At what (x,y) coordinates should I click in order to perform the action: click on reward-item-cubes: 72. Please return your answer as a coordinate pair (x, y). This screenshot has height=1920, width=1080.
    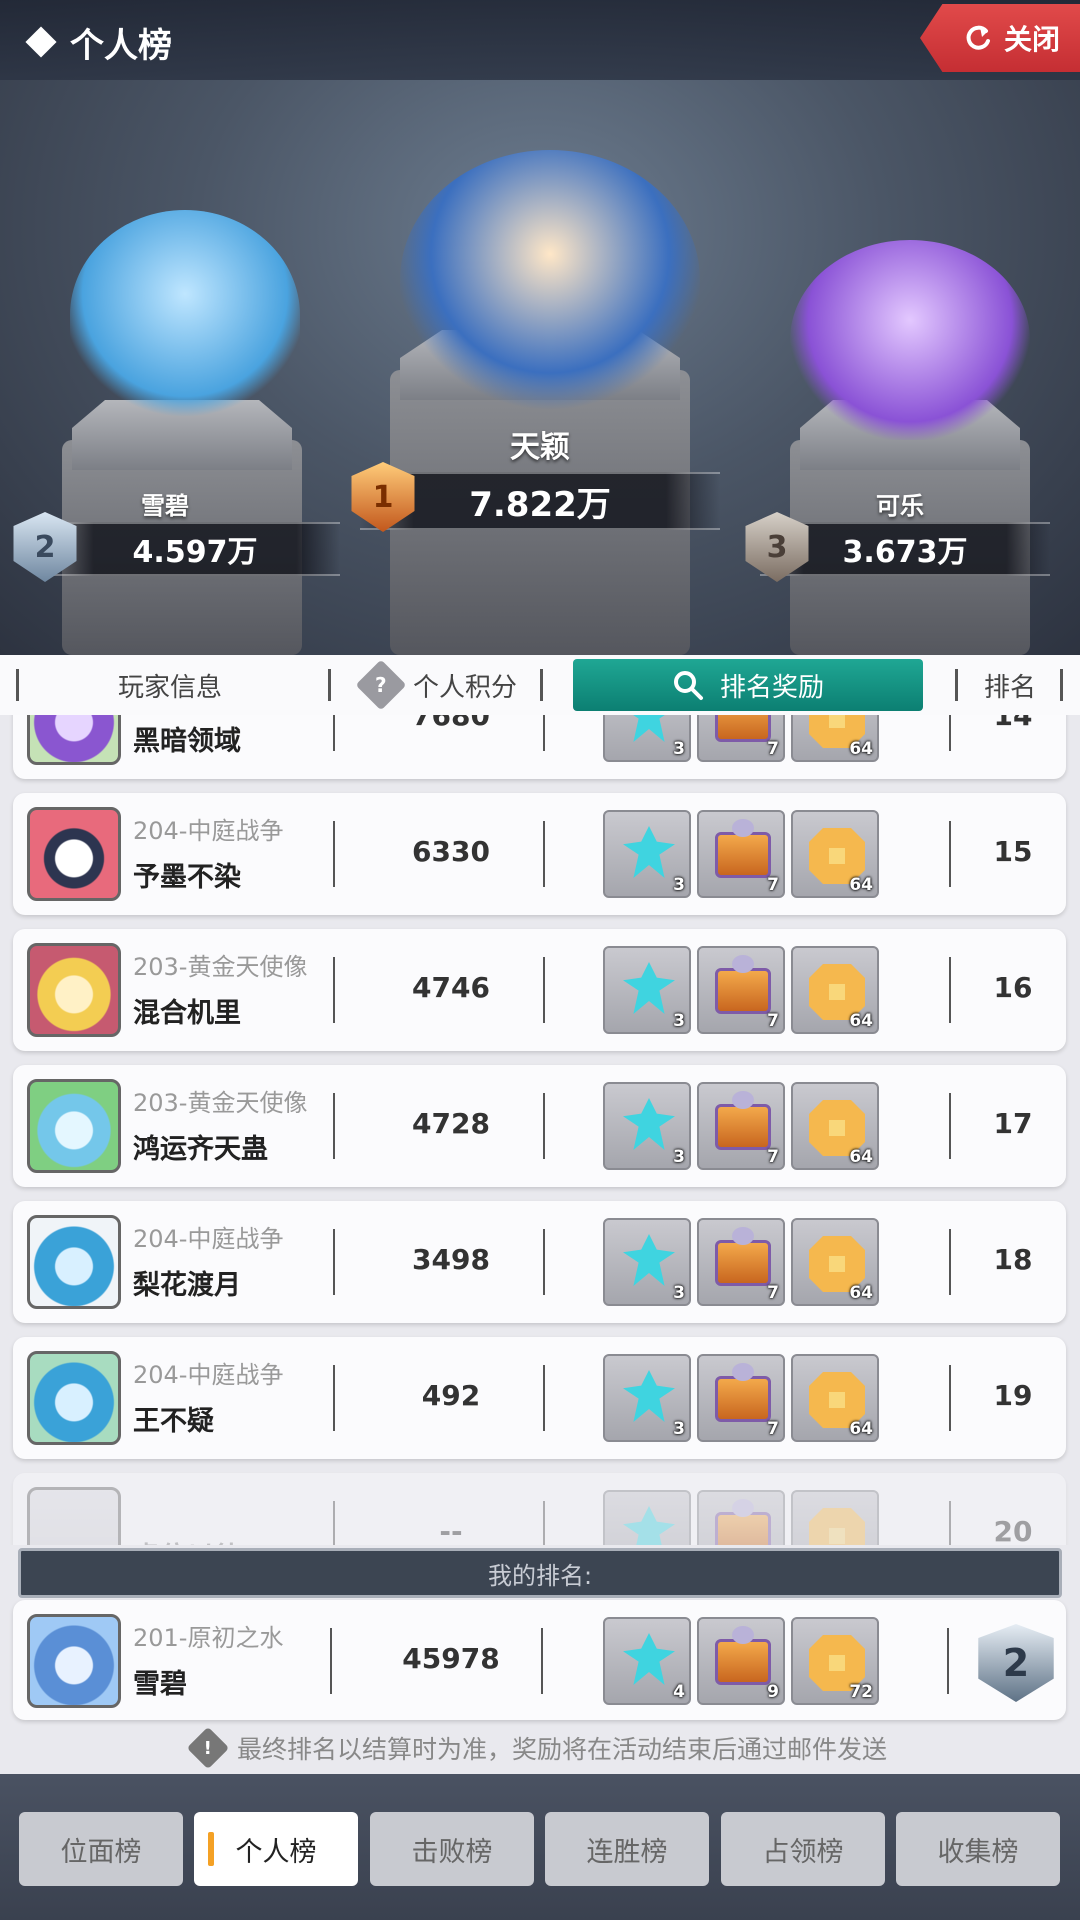
    Looking at the image, I should click on (835, 1661).